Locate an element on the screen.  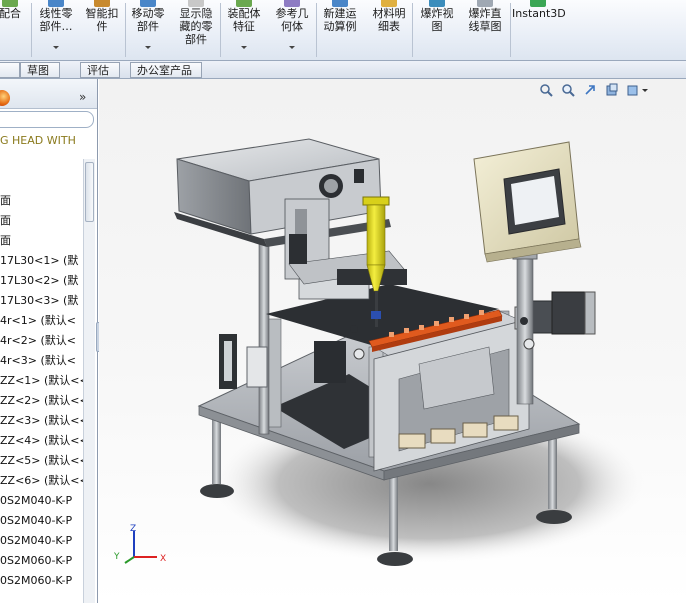
bill-of-materials-button: 材料明 细表 is located at coordinates (389, 30).